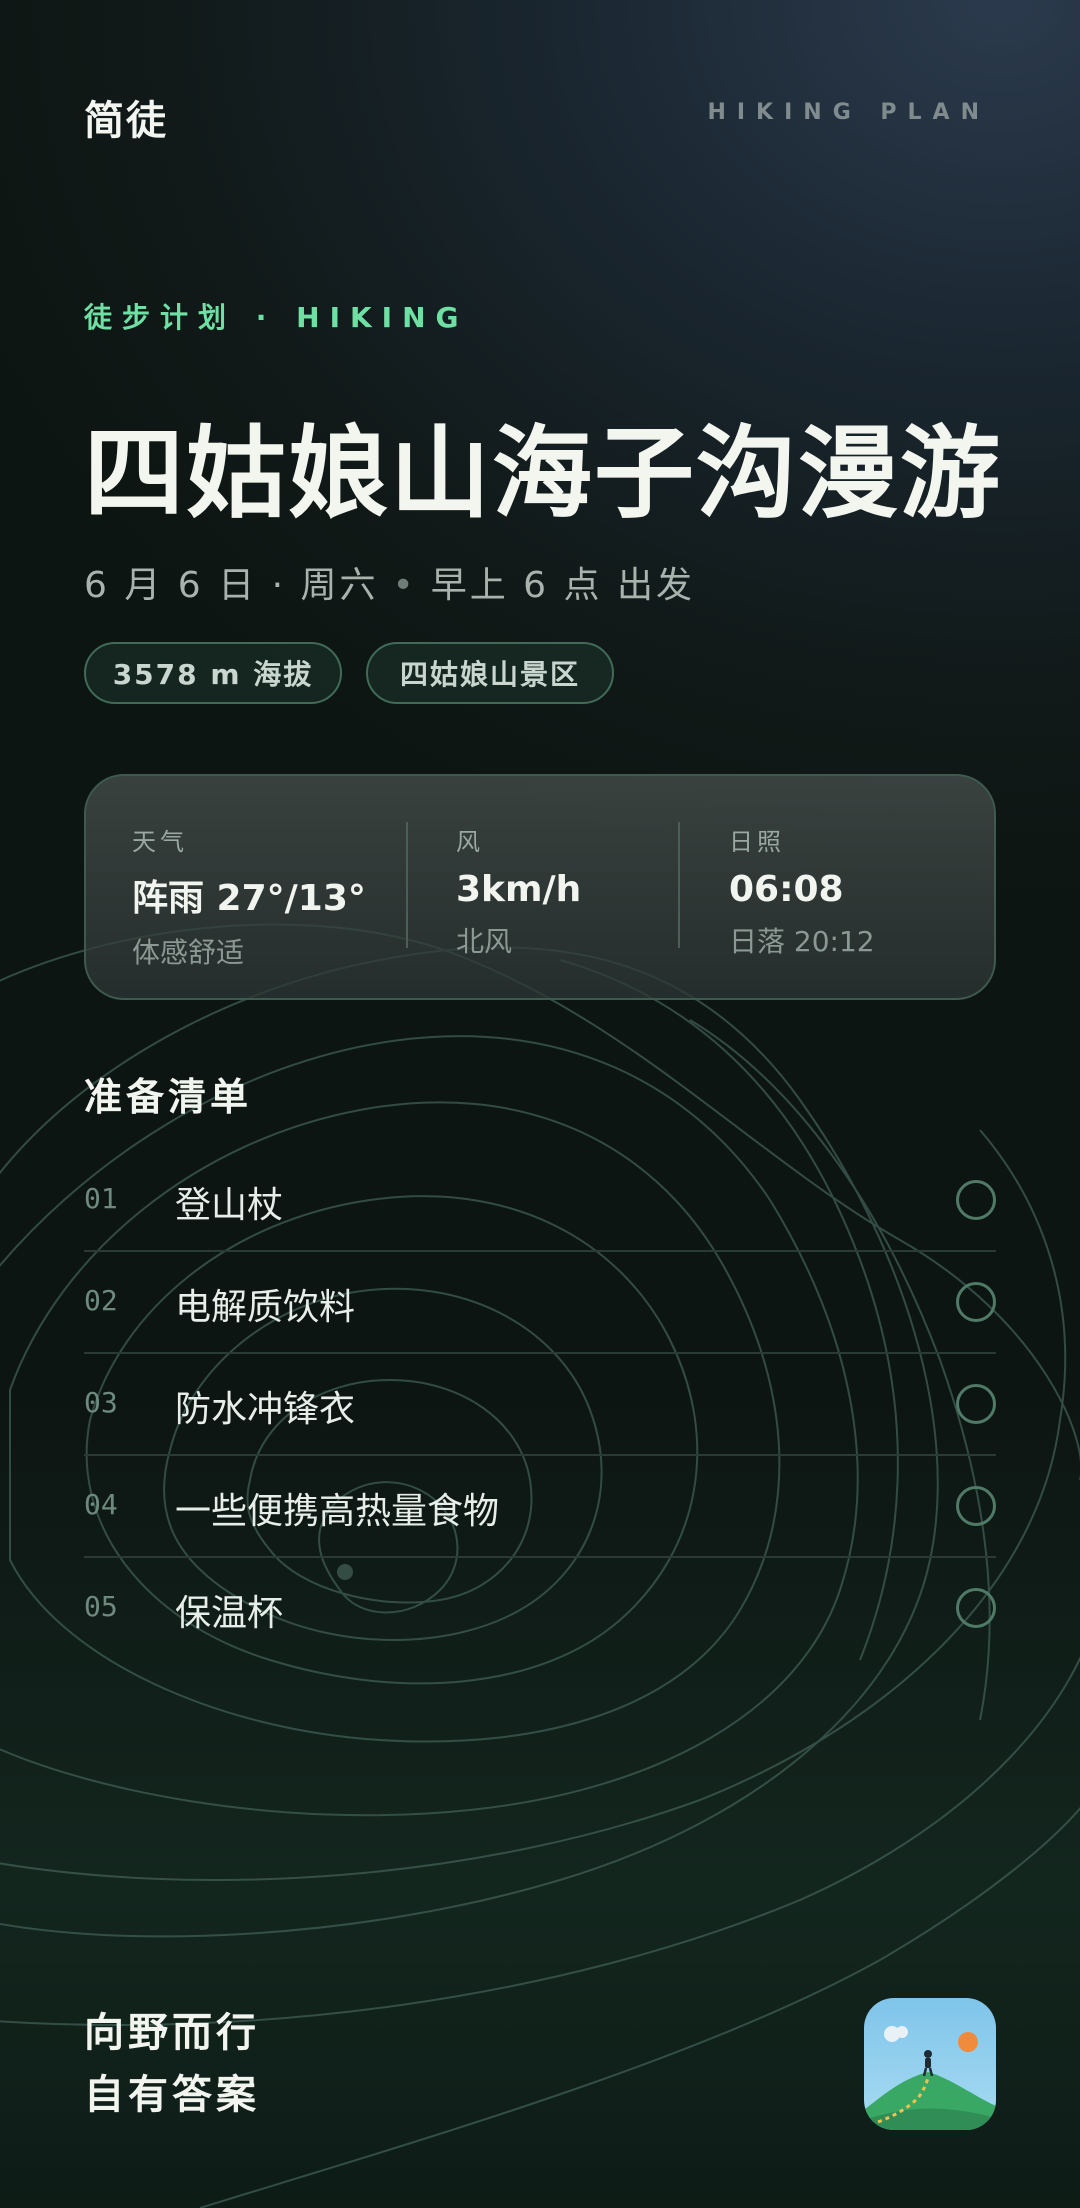  Describe the element at coordinates (229, 1613) in the screenshot. I see `item-label: 保温杯` at that location.